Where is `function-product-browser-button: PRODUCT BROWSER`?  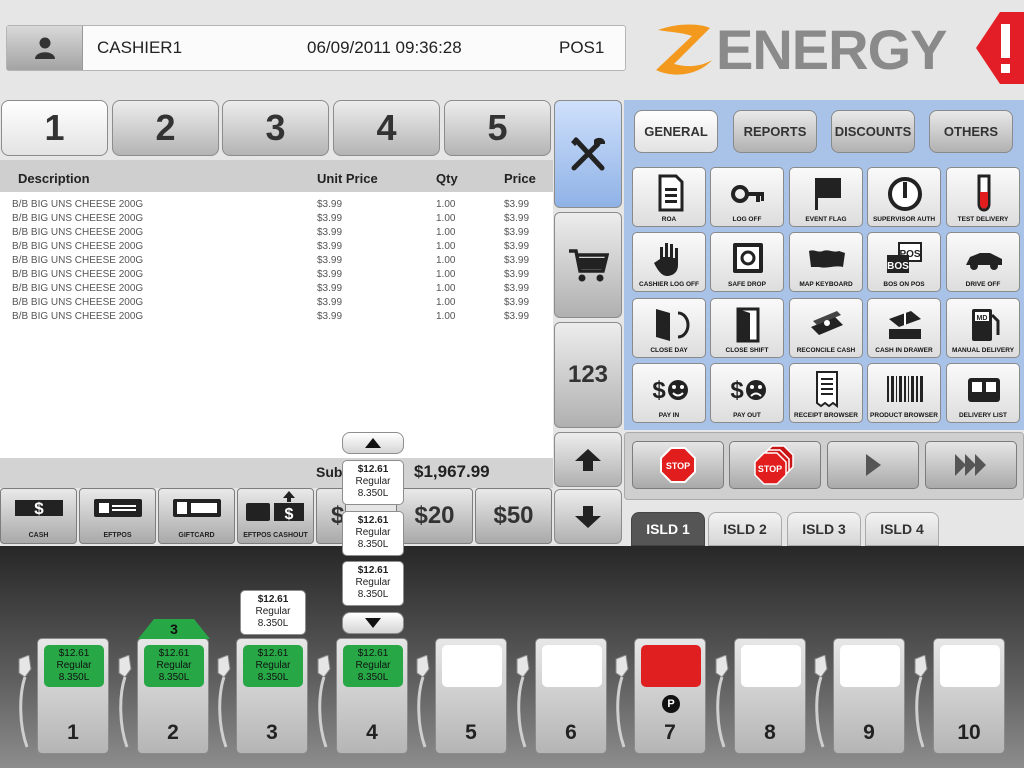
function-product-browser-button: PRODUCT BROWSER is located at coordinates (904, 393).